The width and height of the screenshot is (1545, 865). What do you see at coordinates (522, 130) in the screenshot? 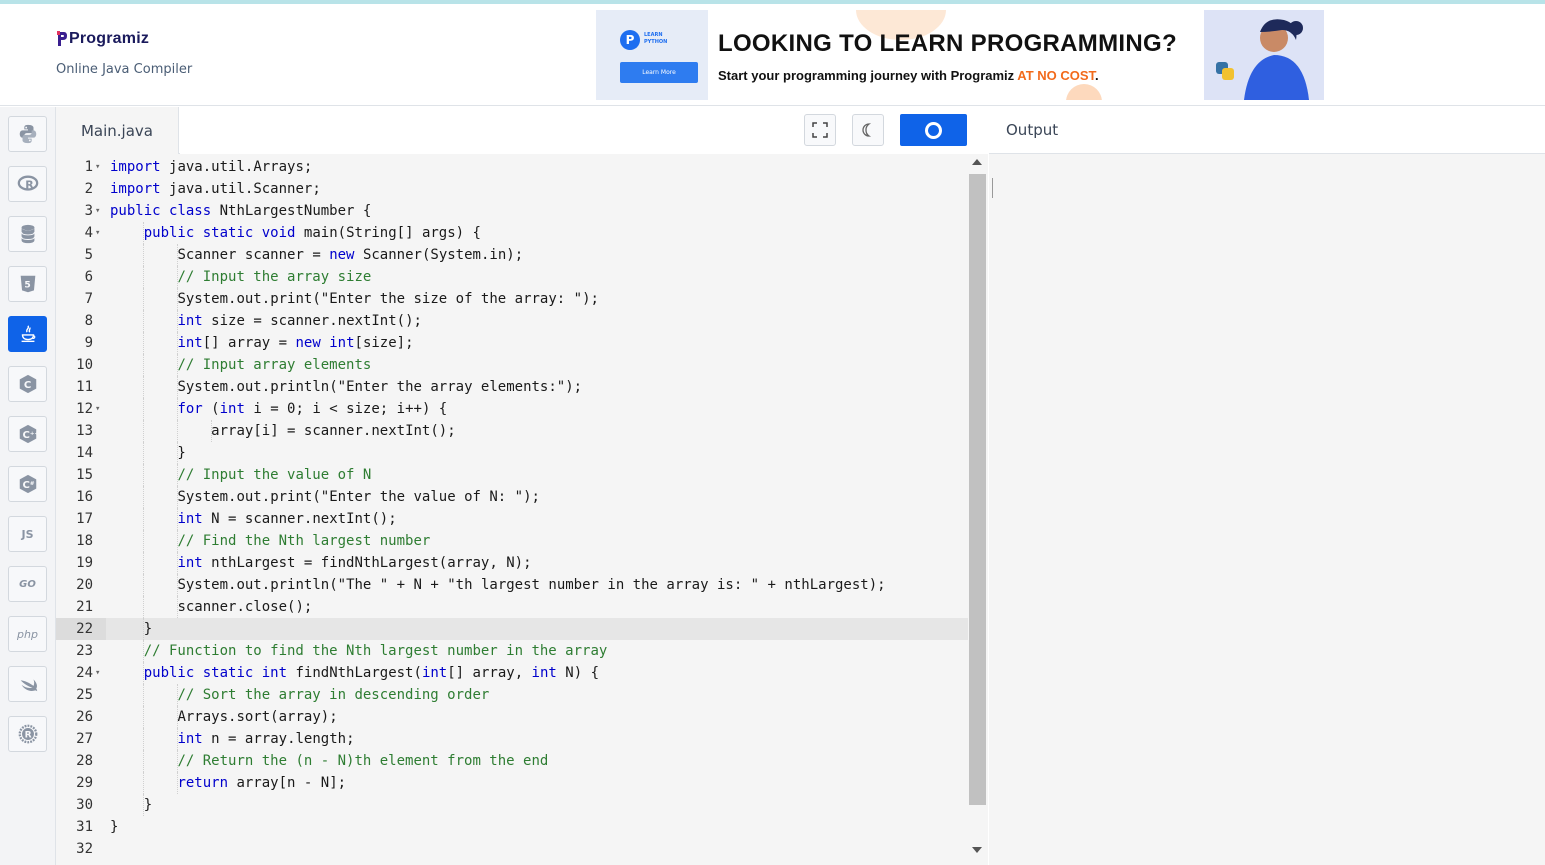
I see `editor-tabbar: Main.java` at bounding box center [522, 130].